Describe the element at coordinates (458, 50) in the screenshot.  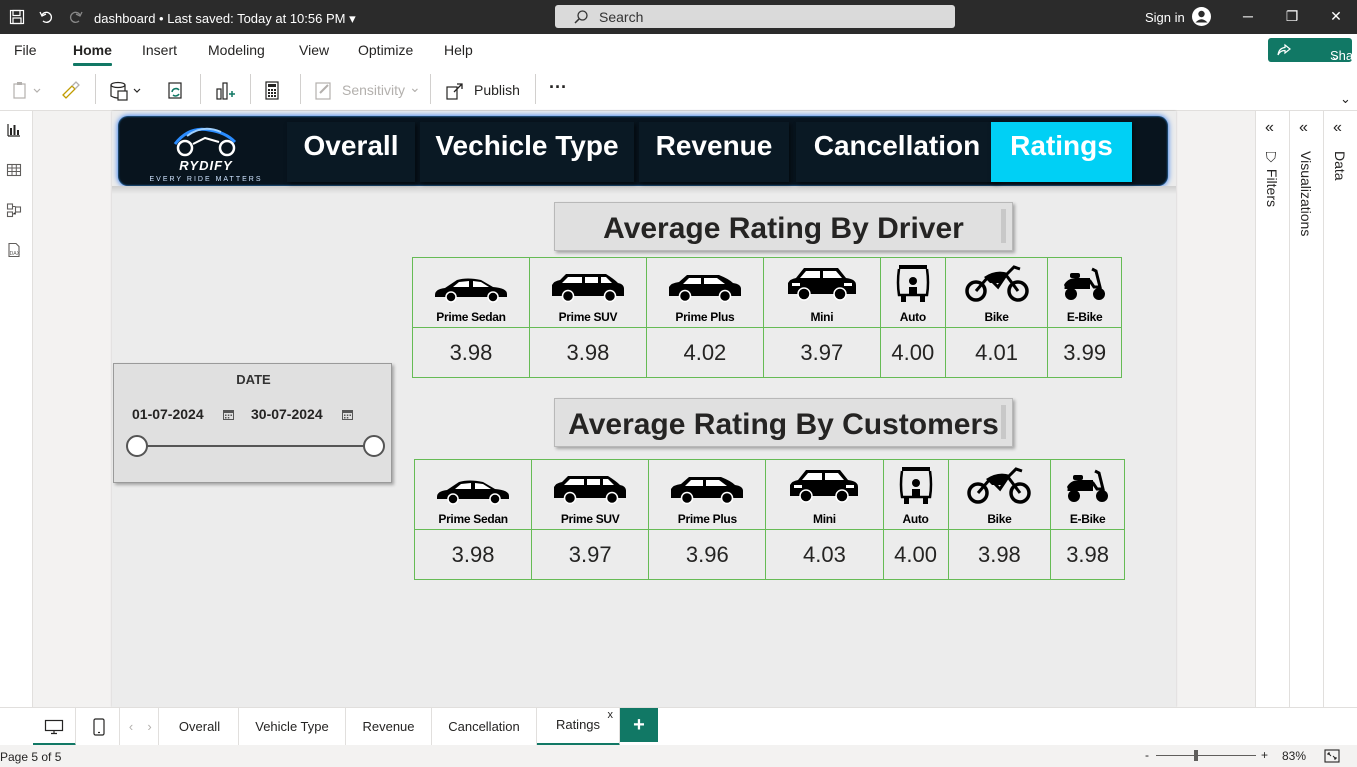
I see `menu-help: Help` at that location.